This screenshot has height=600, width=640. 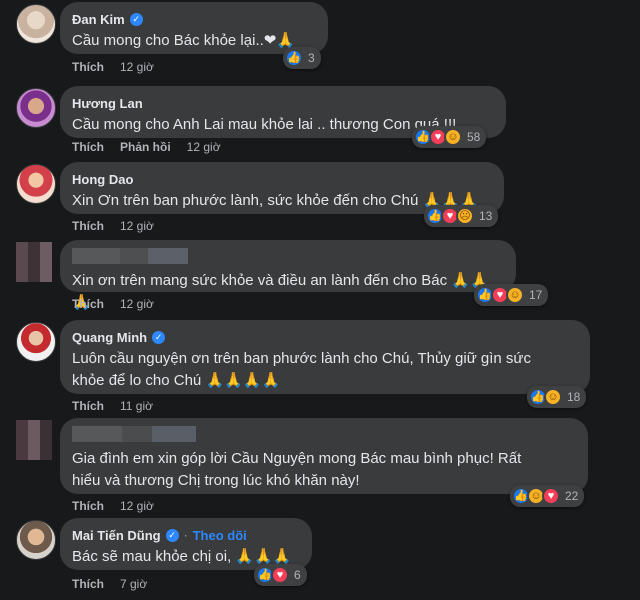 What do you see at coordinates (168, 40) in the screenshot?
I see `comment-text: Cầu mong cho Bác khỏe lại..` at bounding box center [168, 40].